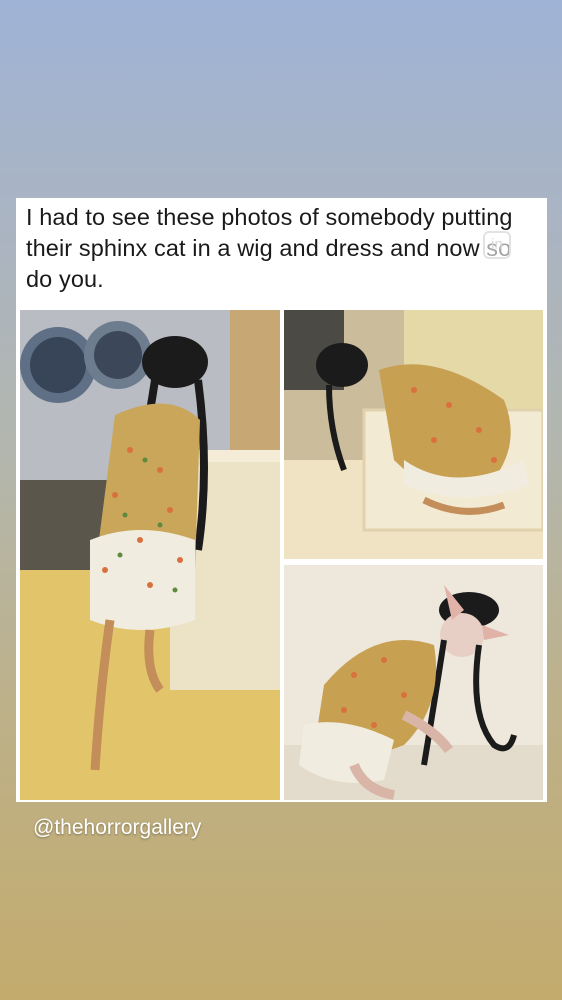 The width and height of the screenshot is (562, 1000). What do you see at coordinates (413, 434) in the screenshot?
I see `cat-photo-cat-tree` at bounding box center [413, 434].